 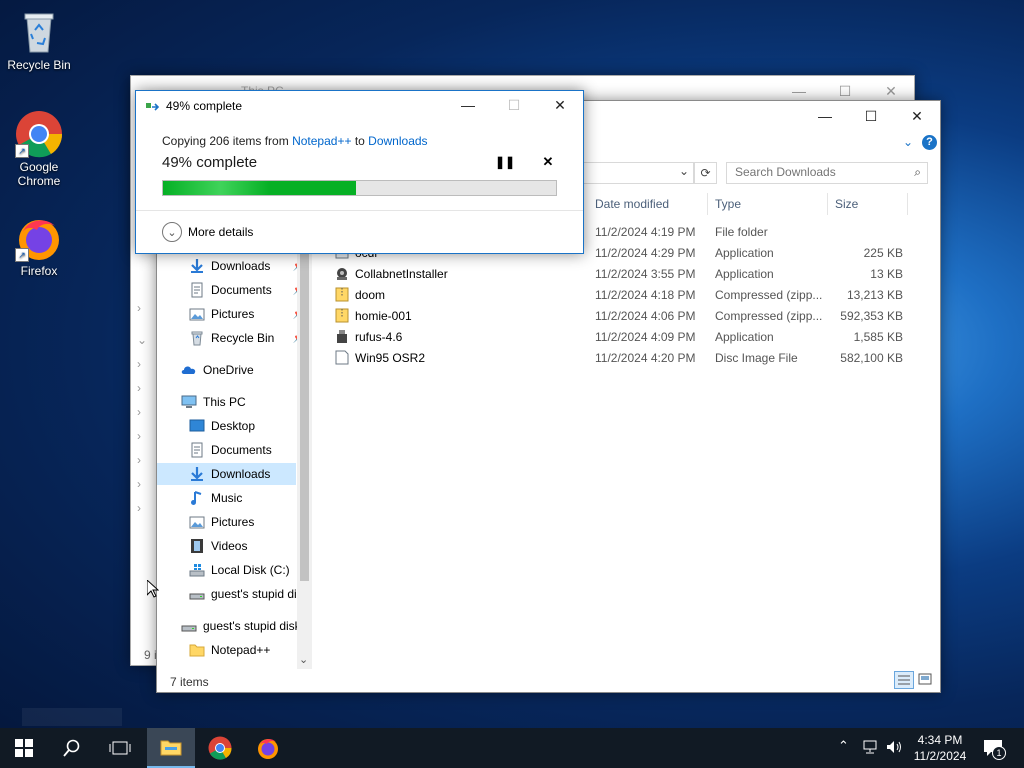 I want to click on search-box: ⌕, so click(x=827, y=173).